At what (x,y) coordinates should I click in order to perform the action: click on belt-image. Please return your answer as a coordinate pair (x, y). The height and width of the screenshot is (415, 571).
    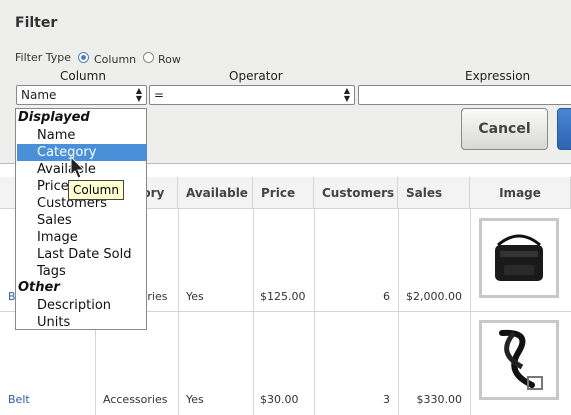
    Looking at the image, I should click on (519, 360).